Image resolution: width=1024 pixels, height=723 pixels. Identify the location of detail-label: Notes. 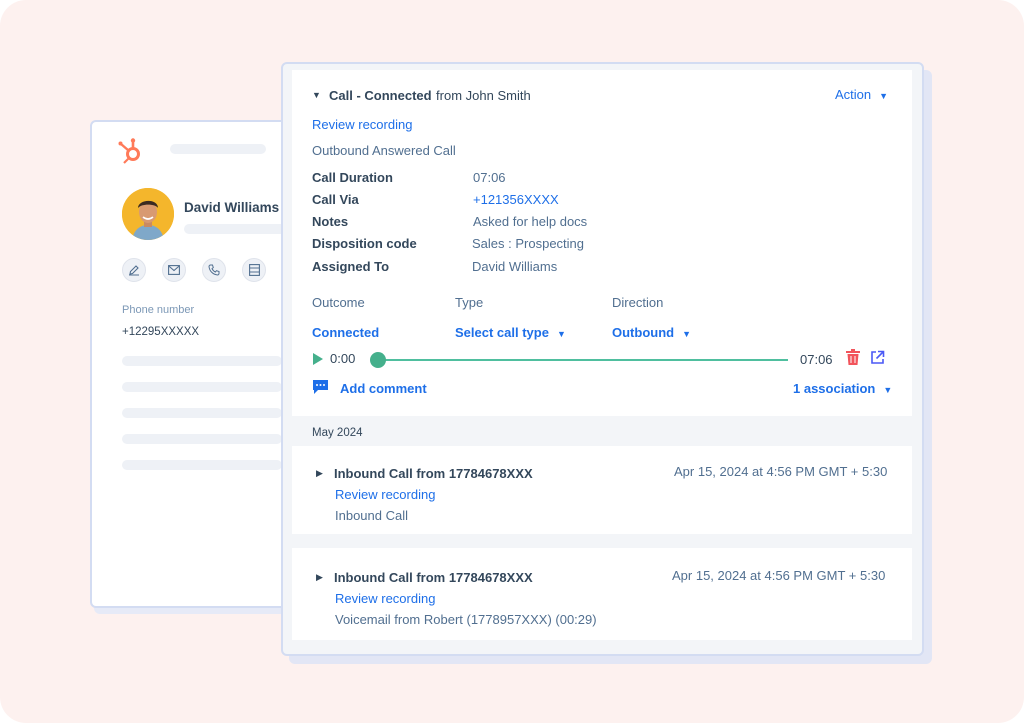
(330, 221).